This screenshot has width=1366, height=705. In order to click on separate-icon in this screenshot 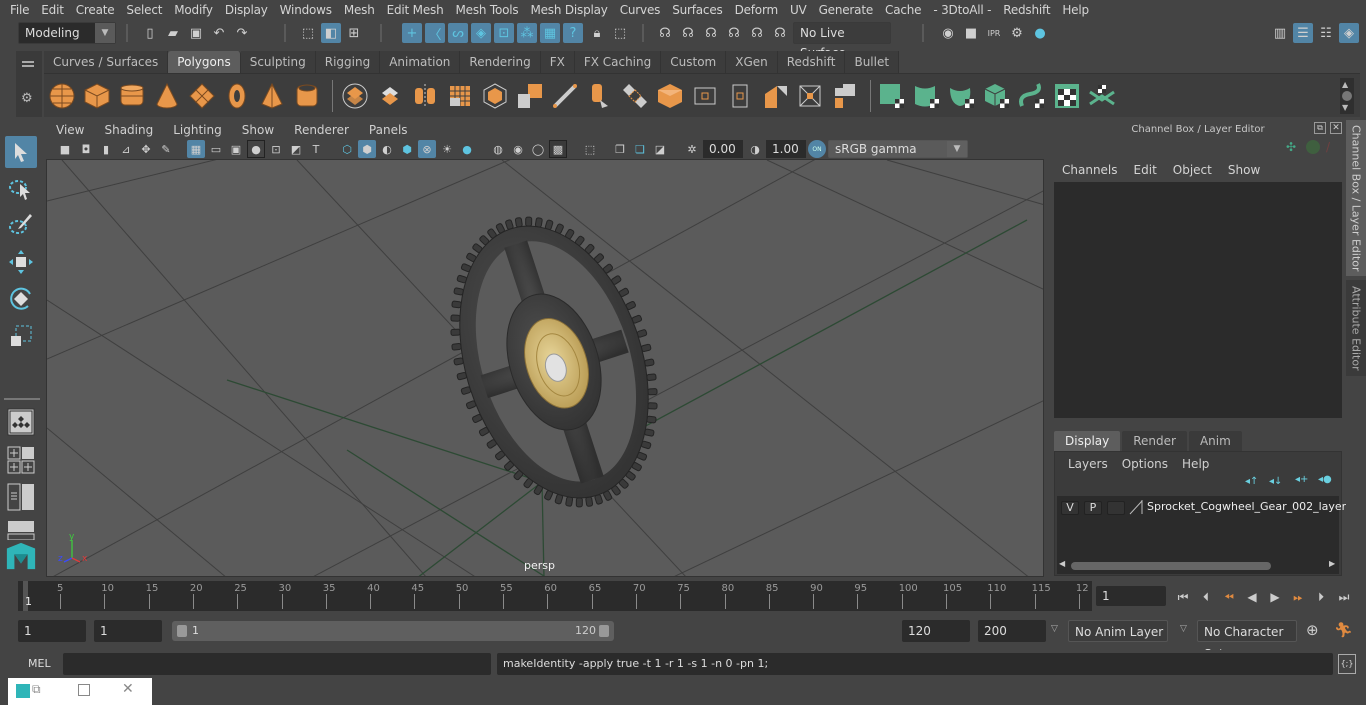, I will do `click(390, 96)`.